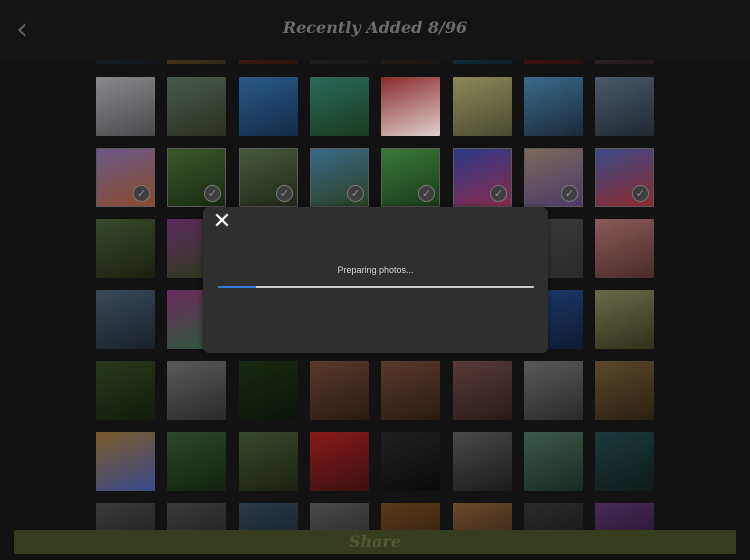  I want to click on close-button: ✕, so click(222, 222).